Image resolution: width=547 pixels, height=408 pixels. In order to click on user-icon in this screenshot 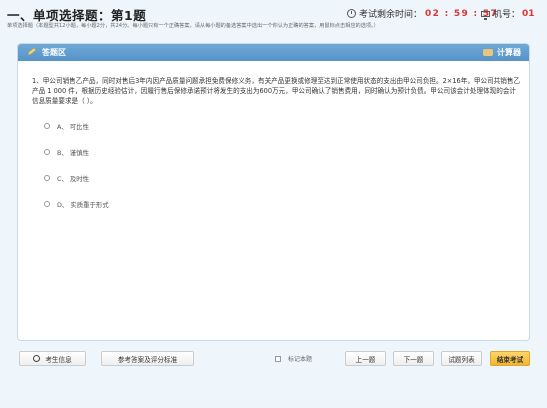, I will do `click(37, 358)`.